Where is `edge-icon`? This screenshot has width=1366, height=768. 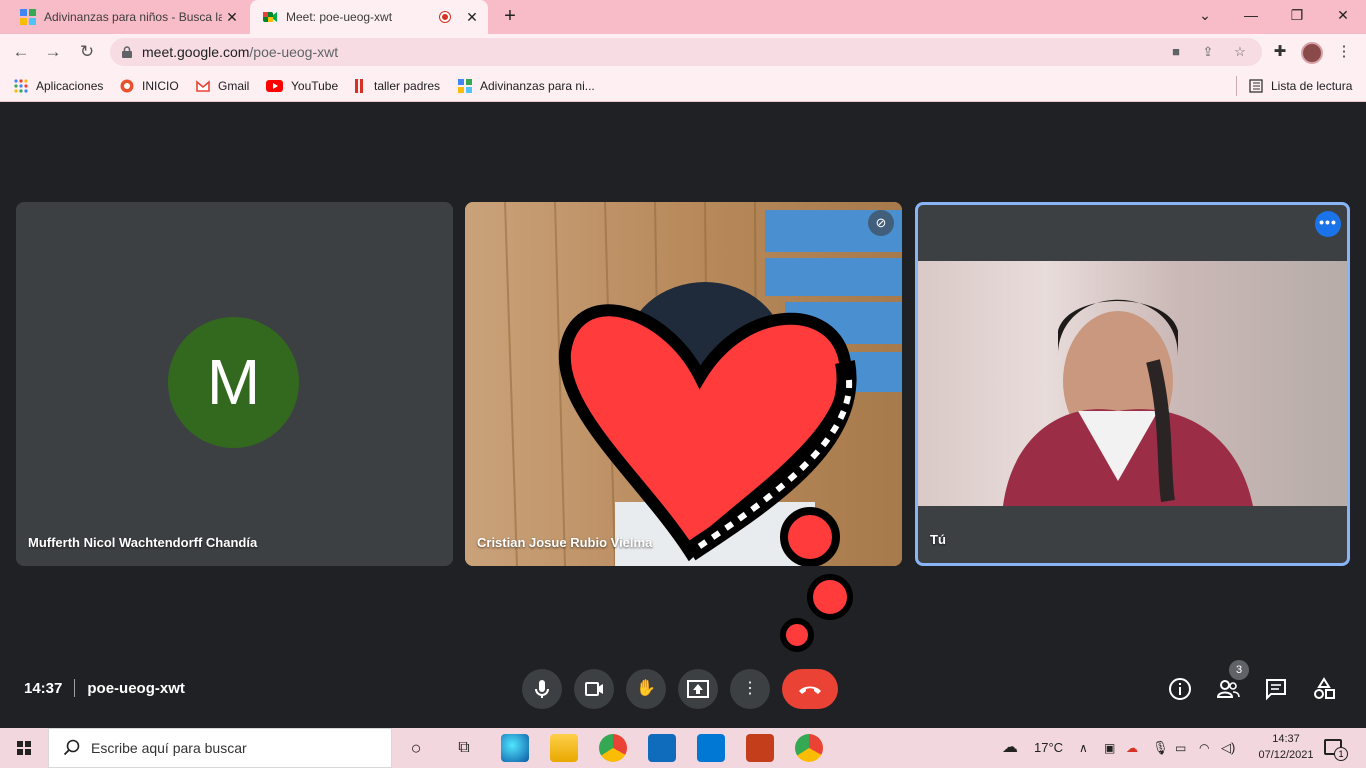 edge-icon is located at coordinates (515, 748).